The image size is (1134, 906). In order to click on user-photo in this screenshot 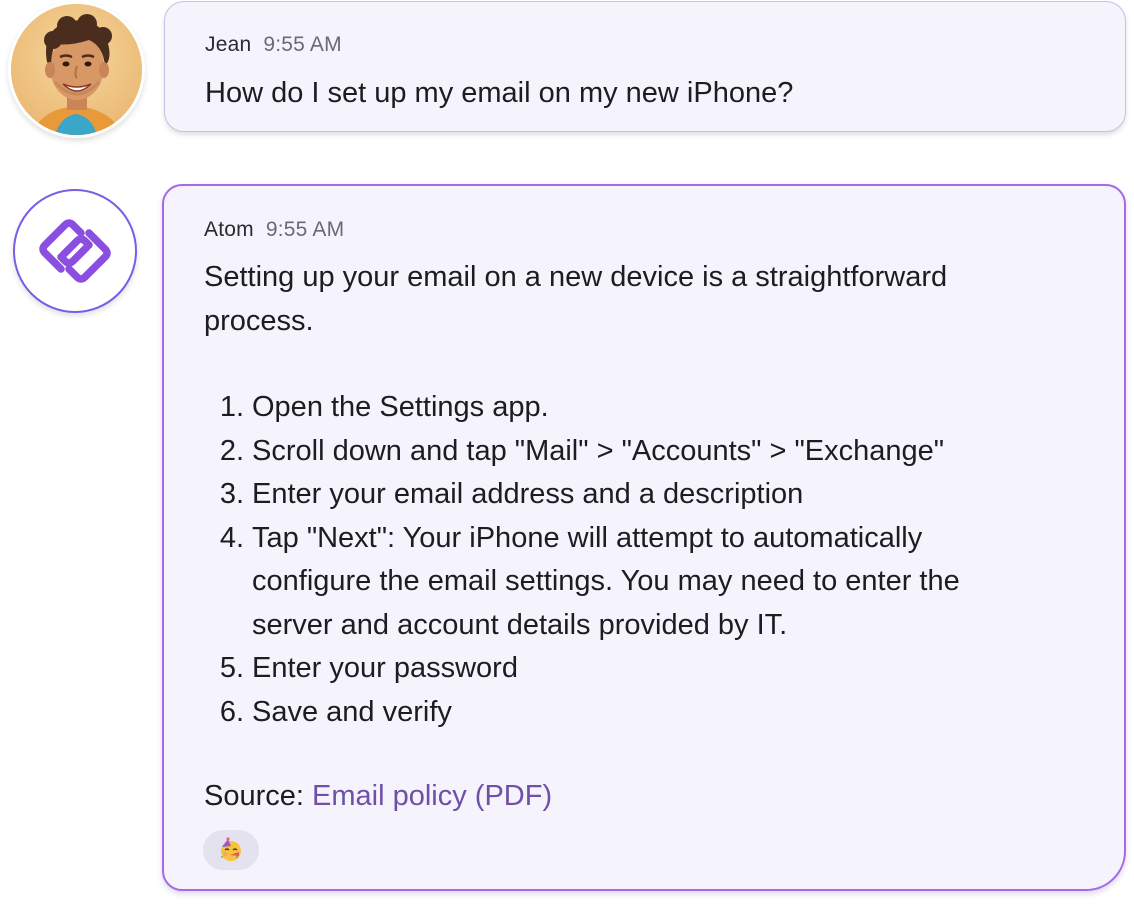, I will do `click(76, 69)`.